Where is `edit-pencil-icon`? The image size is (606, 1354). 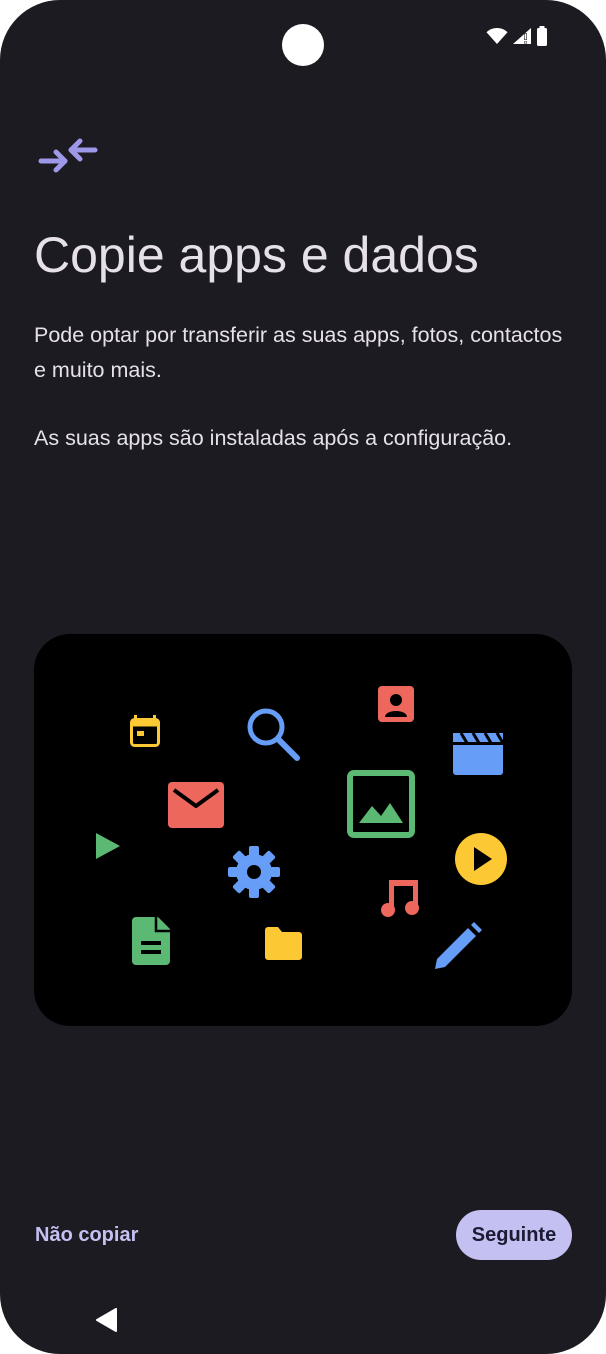 edit-pencil-icon is located at coordinates (458, 945).